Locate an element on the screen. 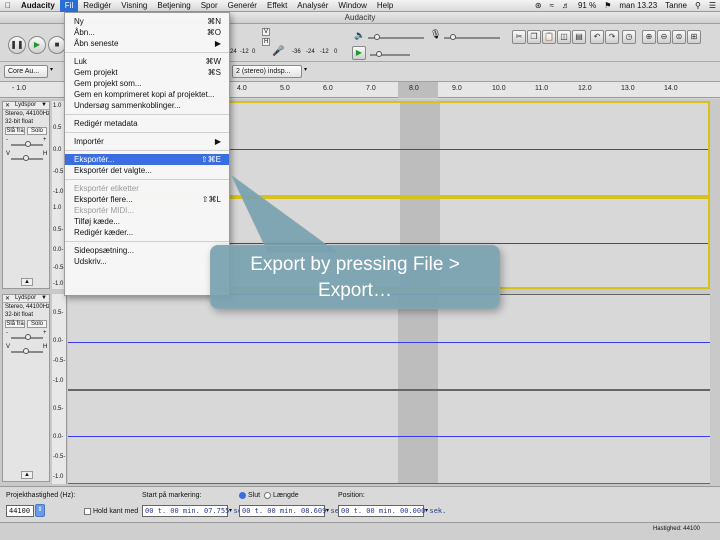 Image resolution: width=720 pixels, height=540 pixels. play-button: ▶ is located at coordinates (37, 45).